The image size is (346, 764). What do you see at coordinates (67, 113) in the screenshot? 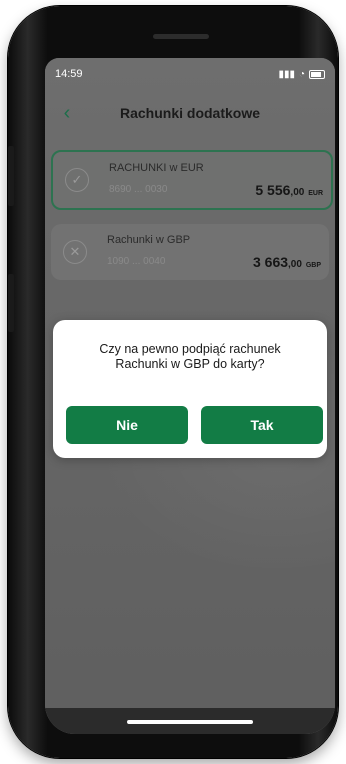
I see `back-arrow-icon: ‹` at bounding box center [67, 113].